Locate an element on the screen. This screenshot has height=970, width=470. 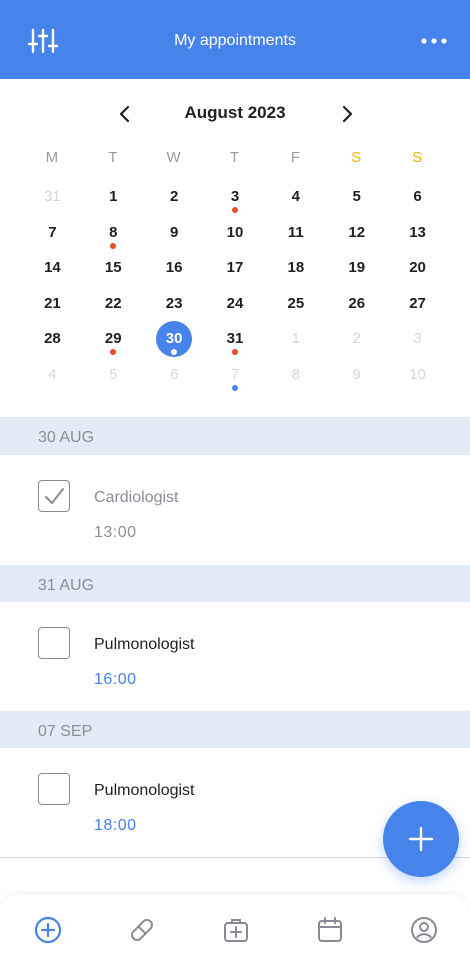
calendar-day: 11 is located at coordinates (295, 238).